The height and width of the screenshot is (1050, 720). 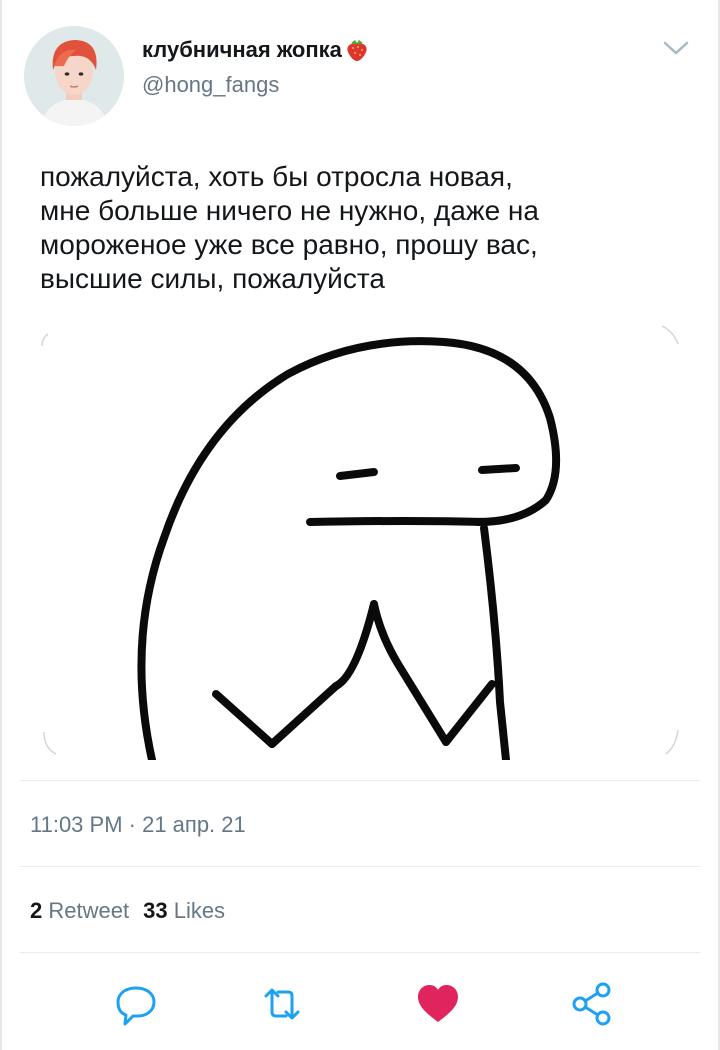 What do you see at coordinates (138, 825) in the screenshot?
I see `tweet-timestamp: 11:03 PM · 21 апр. 21` at bounding box center [138, 825].